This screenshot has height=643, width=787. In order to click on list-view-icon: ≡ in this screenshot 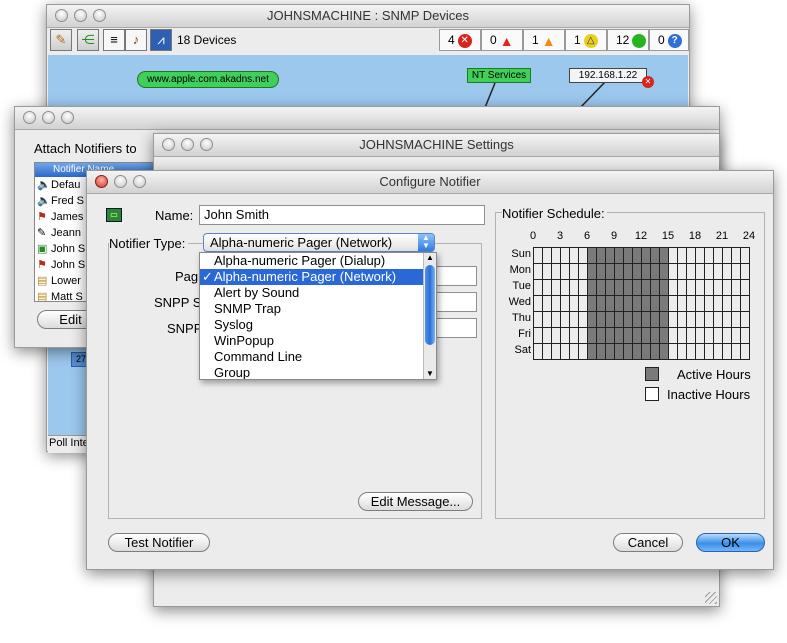, I will do `click(114, 40)`.